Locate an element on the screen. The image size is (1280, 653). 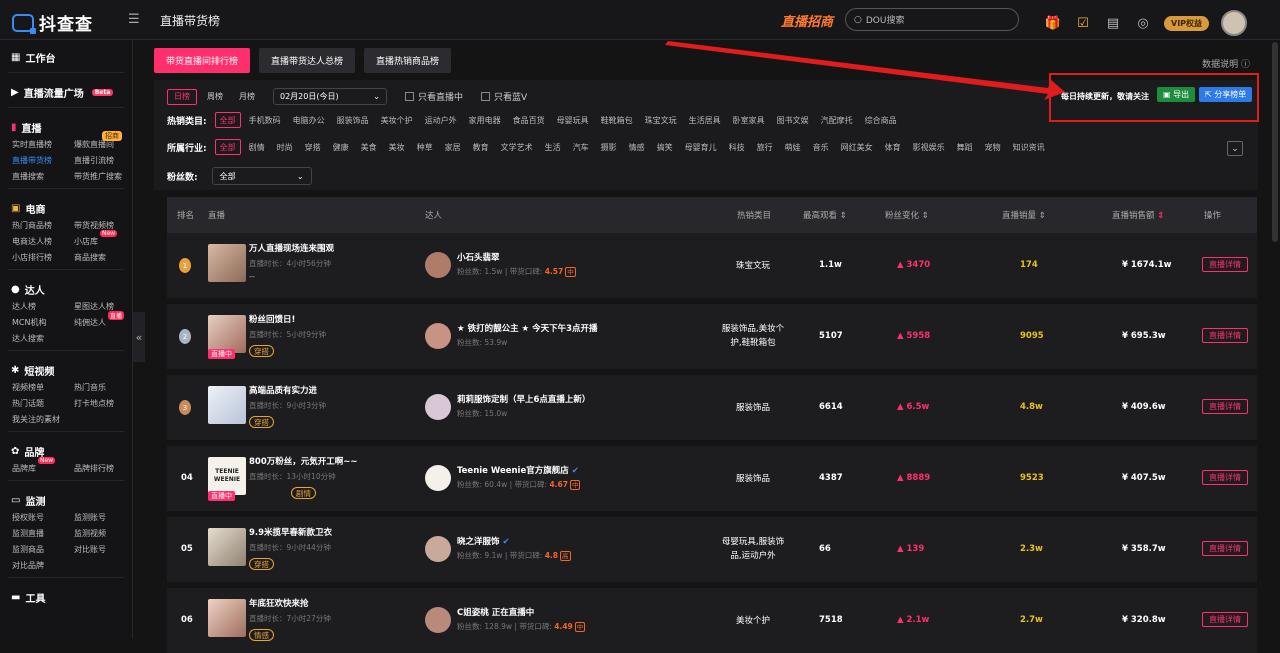
live-title: 万人直播现场连来围观 is located at coordinates (291, 248).